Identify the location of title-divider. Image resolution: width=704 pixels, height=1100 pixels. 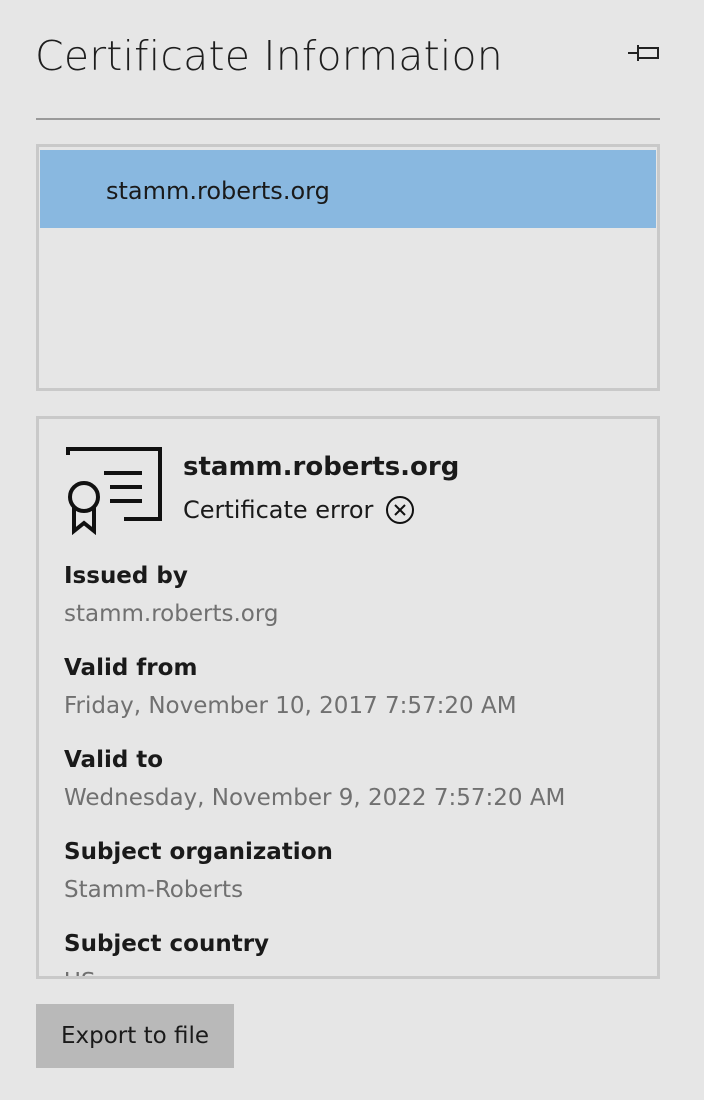
(348, 119).